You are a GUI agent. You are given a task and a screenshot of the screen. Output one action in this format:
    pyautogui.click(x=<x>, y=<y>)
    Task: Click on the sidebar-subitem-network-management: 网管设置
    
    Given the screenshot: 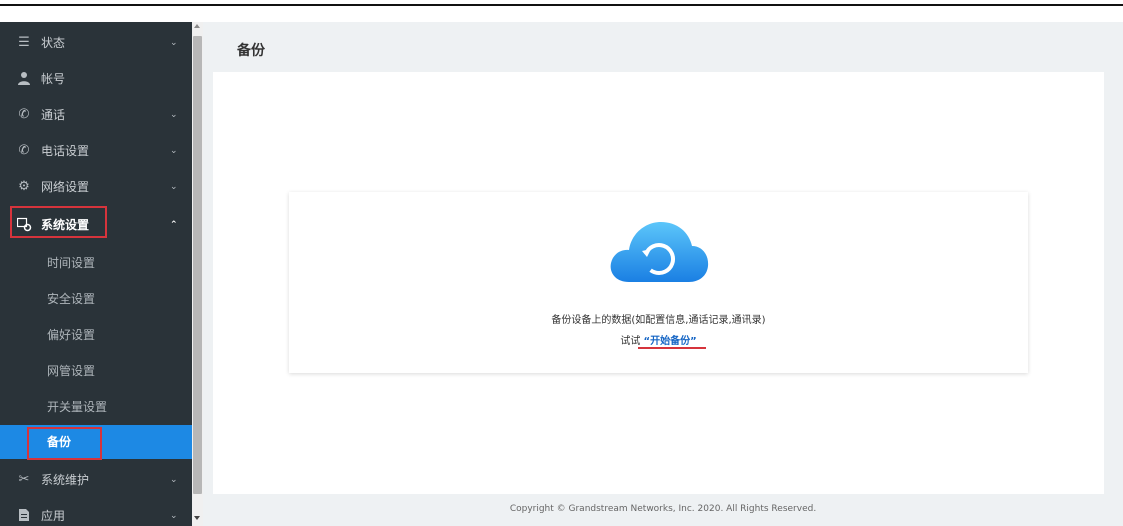 What is the action you would take?
    pyautogui.click(x=96, y=371)
    